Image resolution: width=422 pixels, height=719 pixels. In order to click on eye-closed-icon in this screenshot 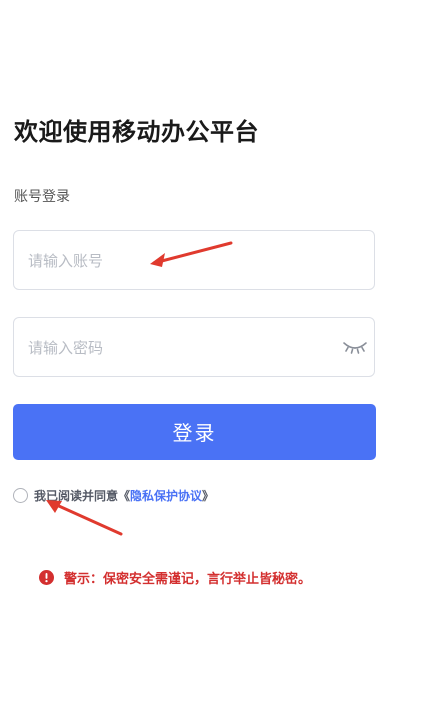, I will do `click(355, 347)`.